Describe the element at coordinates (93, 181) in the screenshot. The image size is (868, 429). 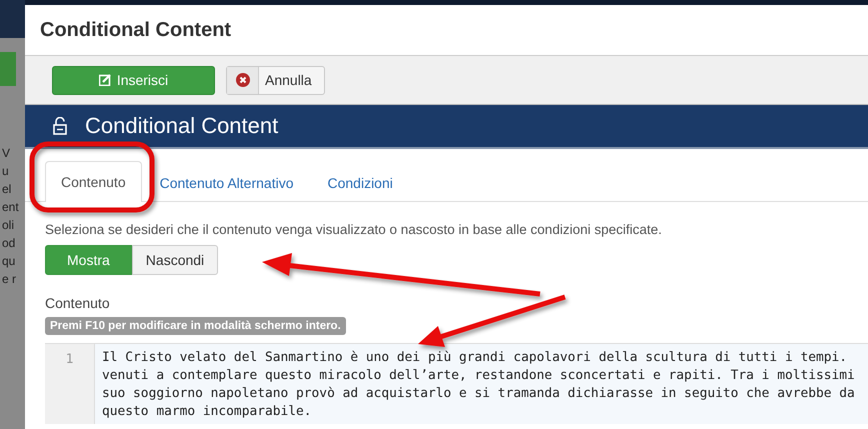
I see `tab: Contenuto` at that location.